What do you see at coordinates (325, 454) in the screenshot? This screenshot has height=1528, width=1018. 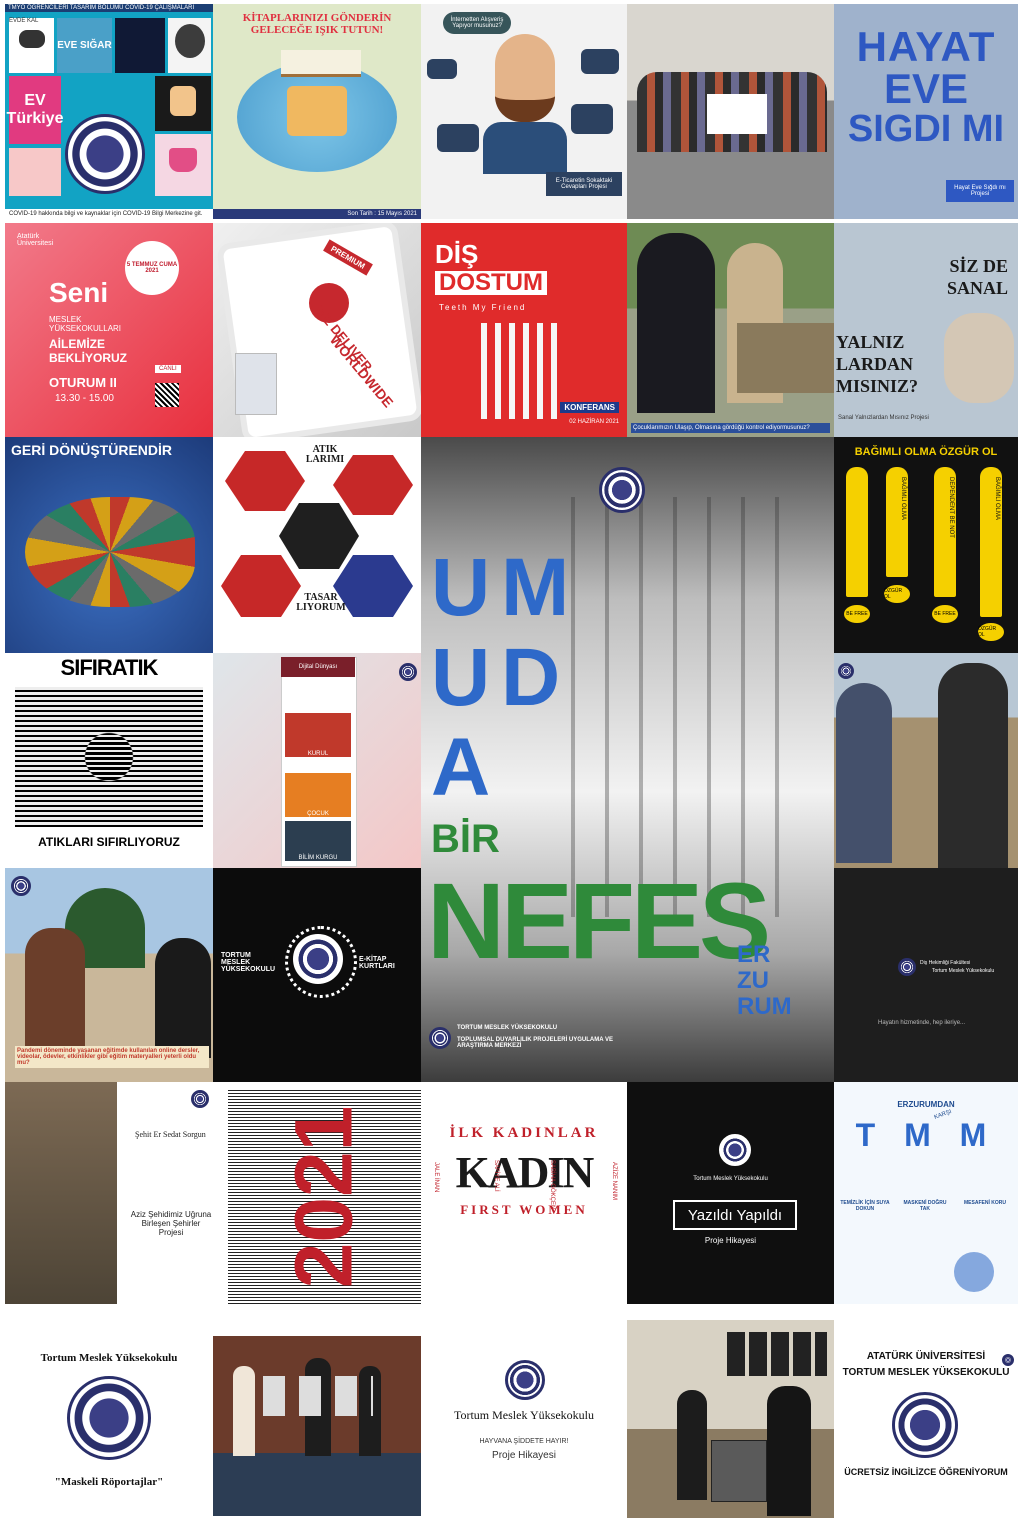 I see `words-atiklarimi: ATIK LARIMI` at bounding box center [325, 454].